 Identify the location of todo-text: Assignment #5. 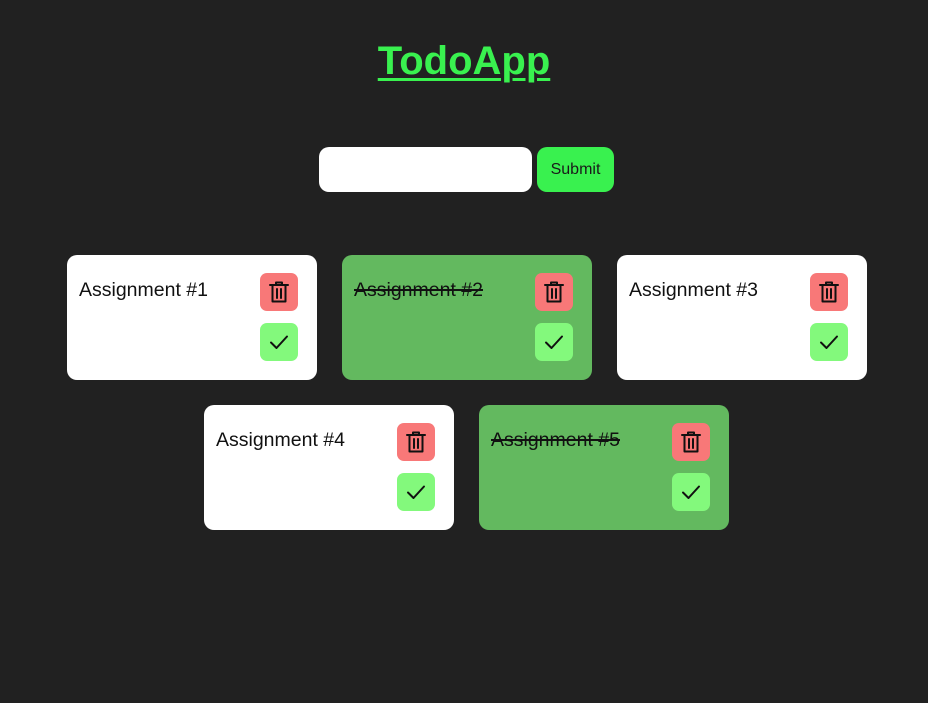
(555, 440).